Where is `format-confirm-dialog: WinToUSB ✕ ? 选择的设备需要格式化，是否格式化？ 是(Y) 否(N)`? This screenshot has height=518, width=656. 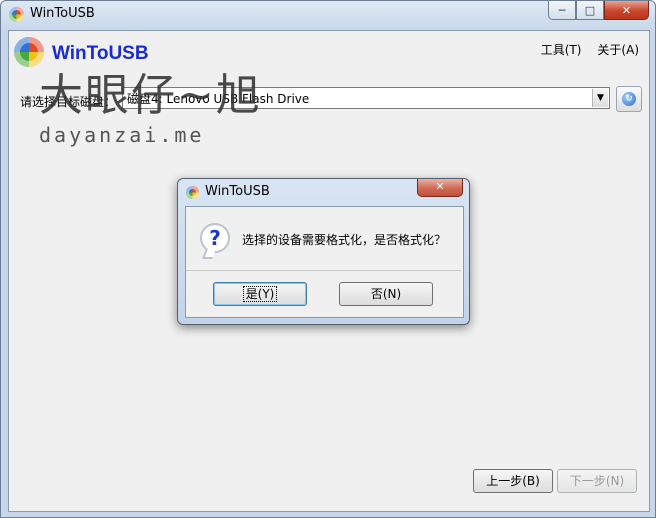
format-confirm-dialog: WinToUSB ✕ ? 选择的设备需要格式化，是否格式化？ 是(Y) 否(N) is located at coordinates (323, 251).